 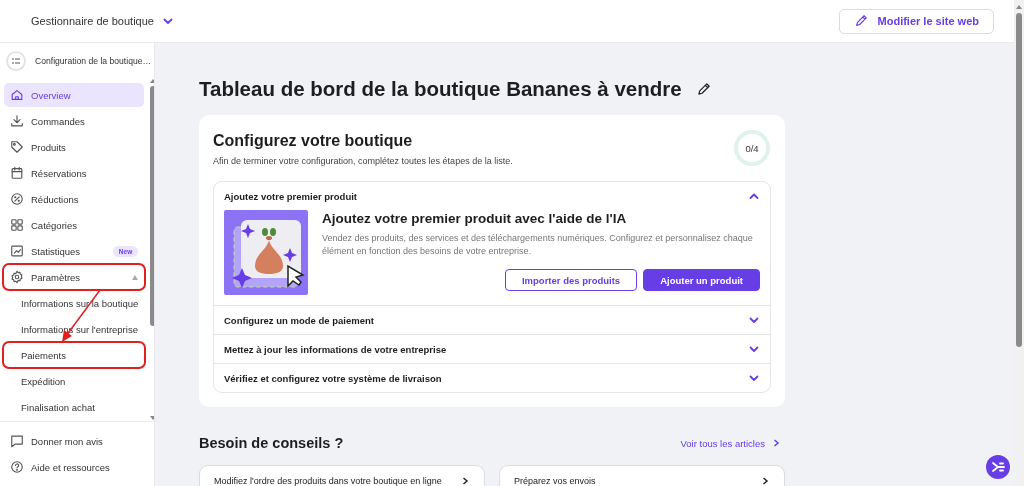 What do you see at coordinates (17, 277) in the screenshot?
I see `settings-icon` at bounding box center [17, 277].